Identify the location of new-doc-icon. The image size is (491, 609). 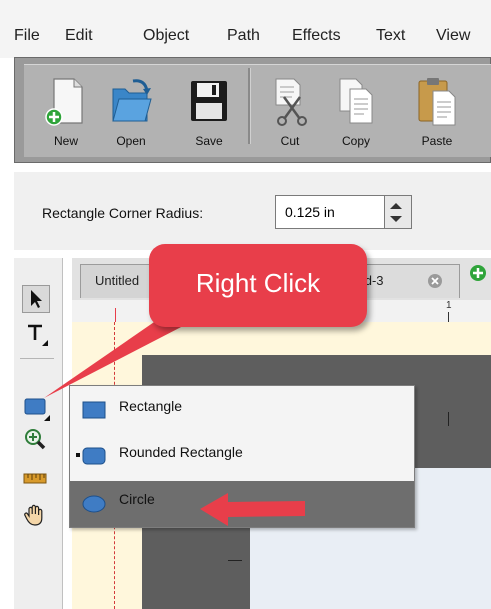
(64, 102).